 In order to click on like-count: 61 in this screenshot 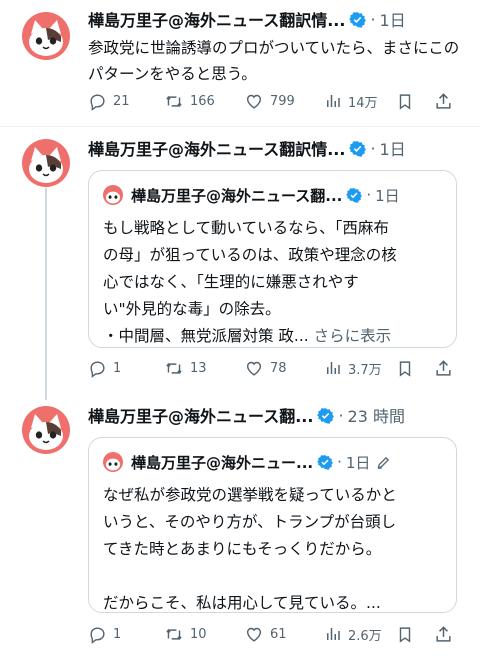, I will do `click(278, 634)`.